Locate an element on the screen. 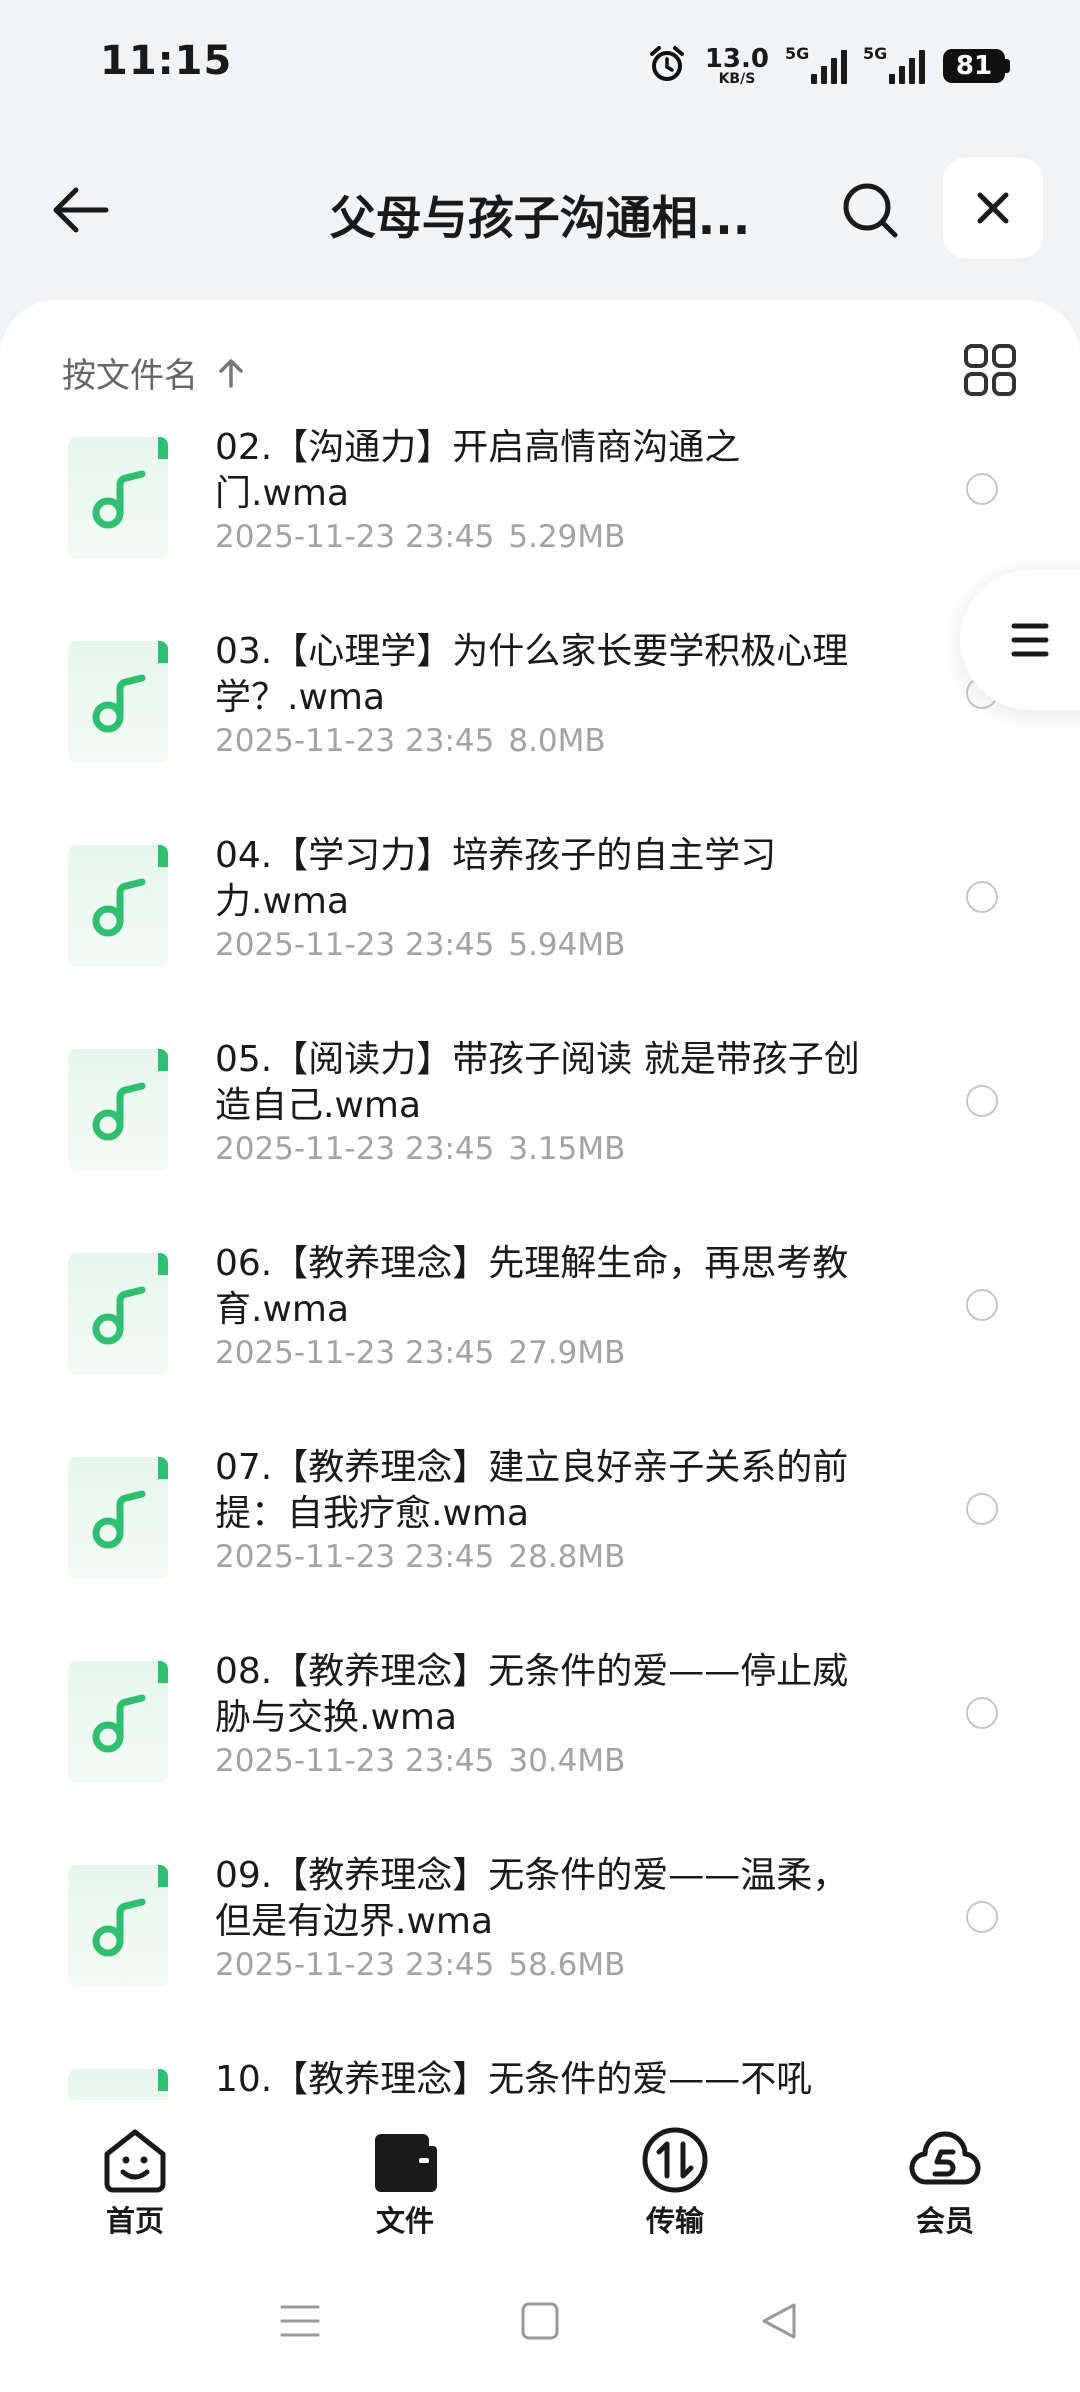 Image resolution: width=1080 pixels, height=2392 pixels. network-speed-unit: KB/S is located at coordinates (737, 79).